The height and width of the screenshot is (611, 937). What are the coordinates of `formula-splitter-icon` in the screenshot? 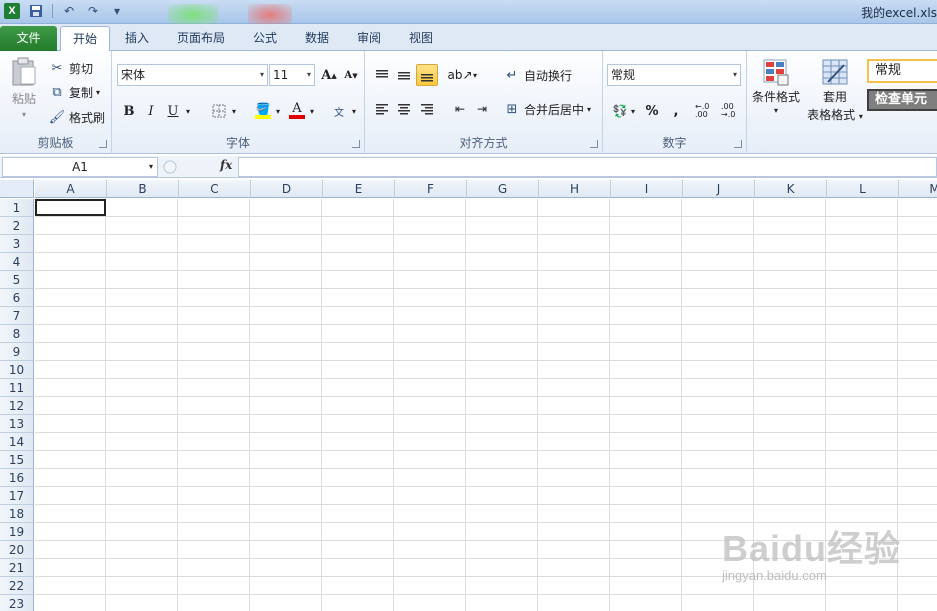 It's located at (173, 167).